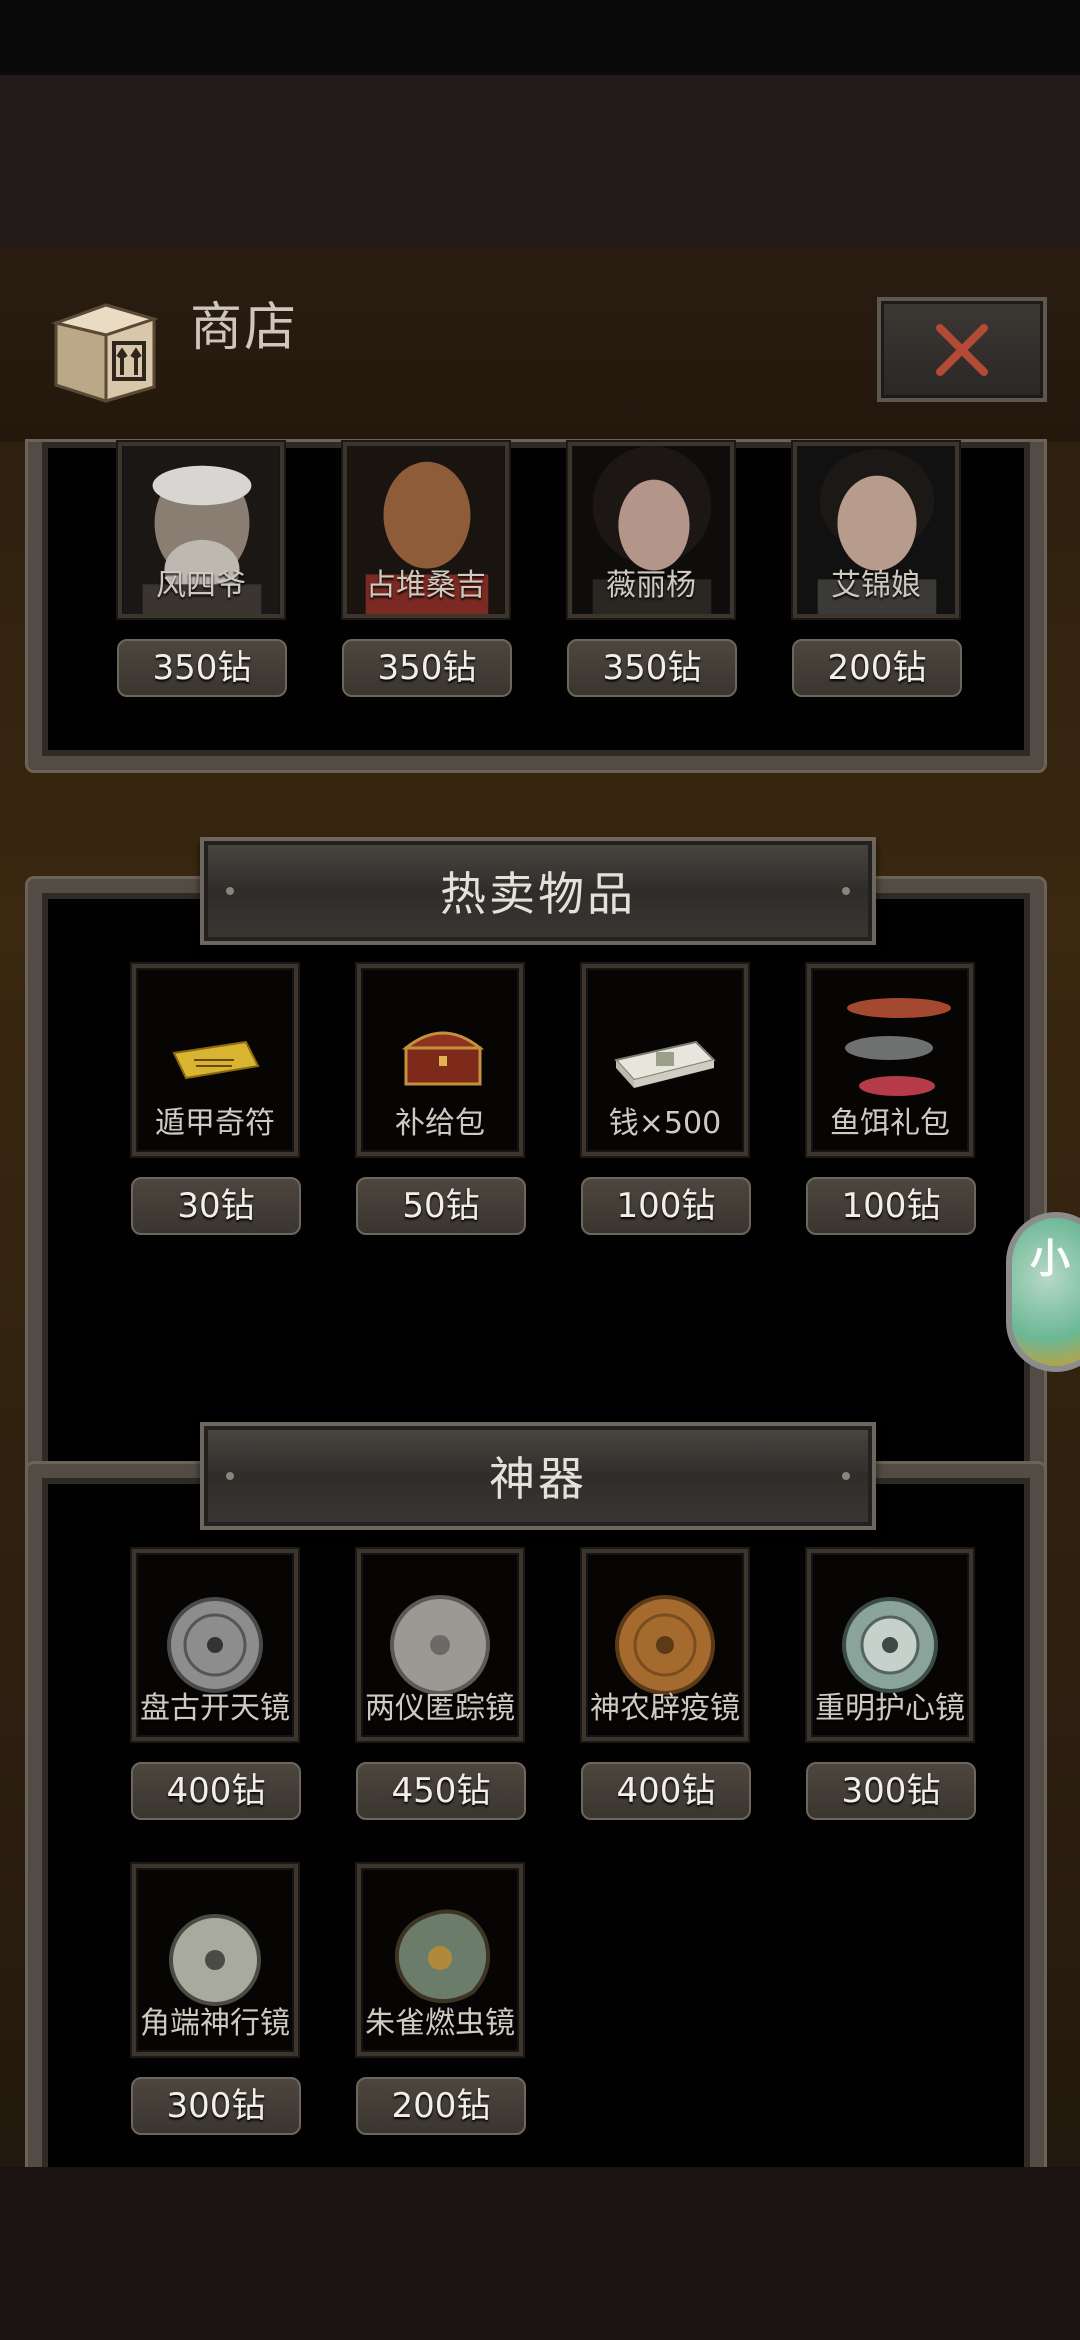 The image size is (1080, 2340). What do you see at coordinates (215, 2023) in the screenshot?
I see `artifact-name: 角端神行镜` at bounding box center [215, 2023].